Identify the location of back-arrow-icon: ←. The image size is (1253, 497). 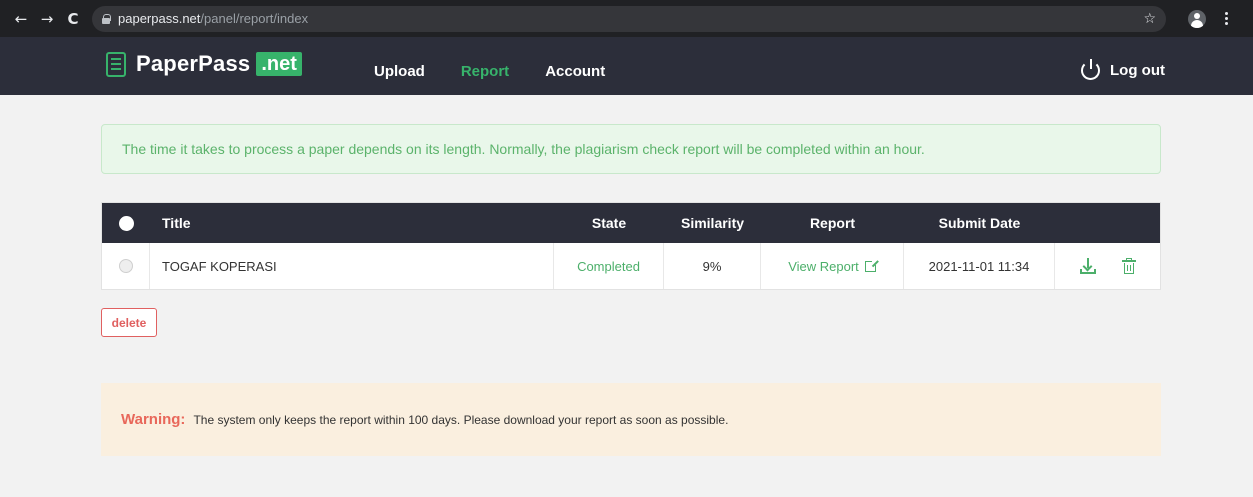
(21, 19).